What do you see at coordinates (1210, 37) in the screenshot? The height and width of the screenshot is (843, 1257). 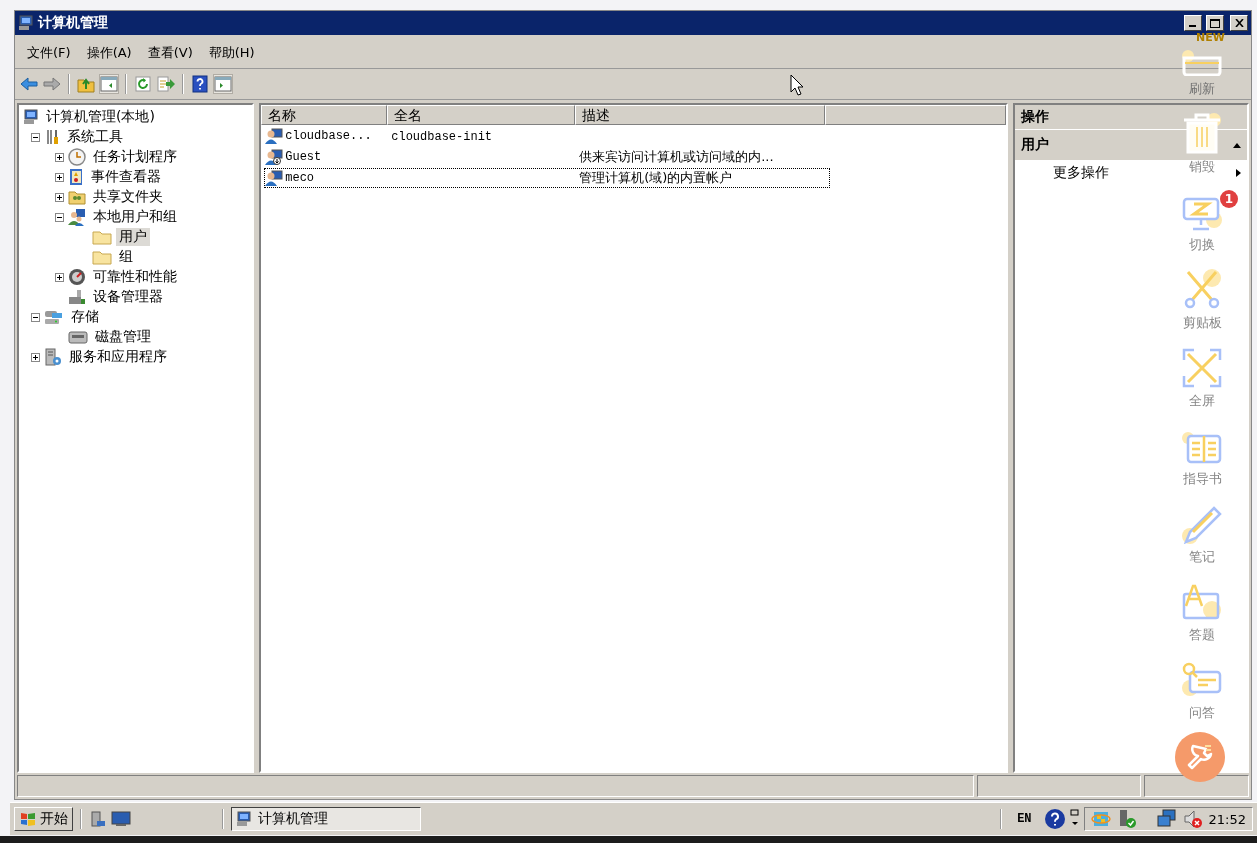 I see `new-tag: NEW` at bounding box center [1210, 37].